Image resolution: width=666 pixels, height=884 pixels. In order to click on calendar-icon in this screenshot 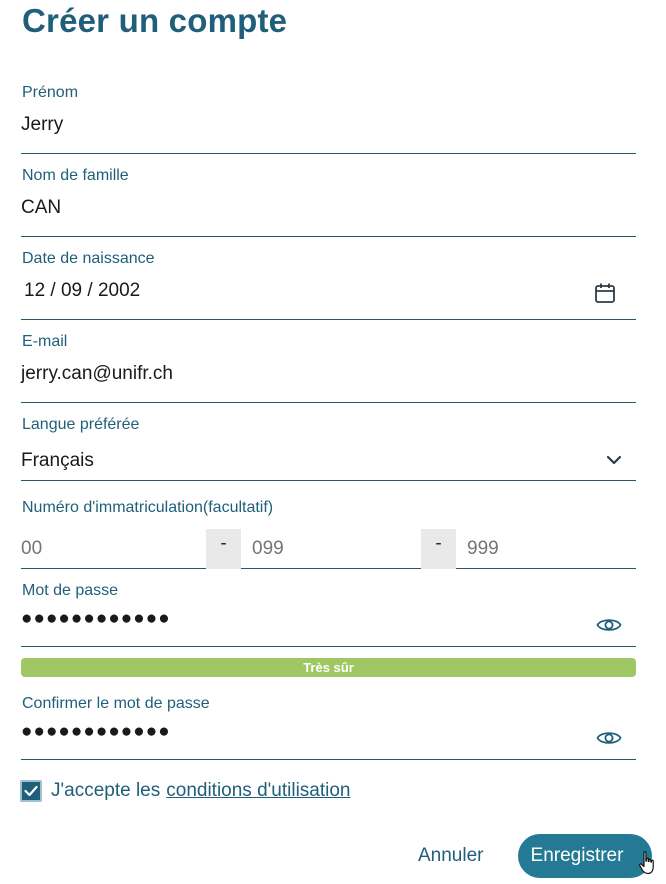, I will do `click(605, 293)`.